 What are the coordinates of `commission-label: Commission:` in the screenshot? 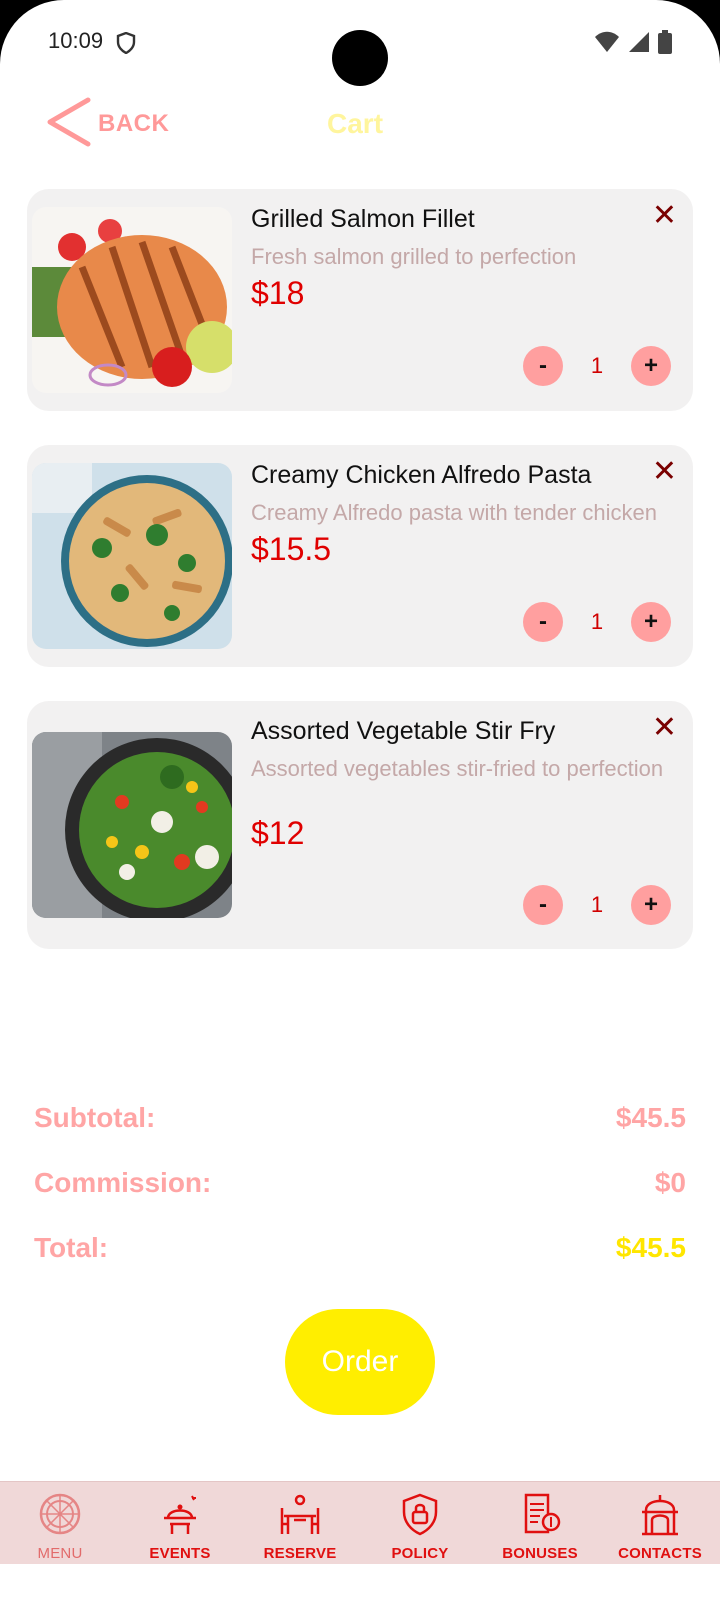 It's located at (123, 1182).